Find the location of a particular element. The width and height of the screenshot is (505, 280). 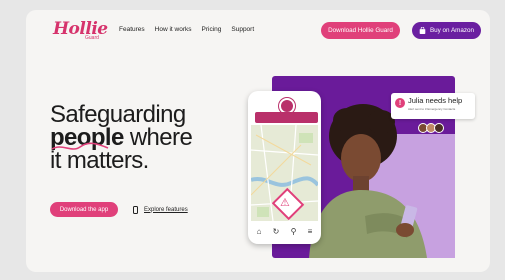

buy-on-amazon-button: Buy on Amazon is located at coordinates (446, 30).